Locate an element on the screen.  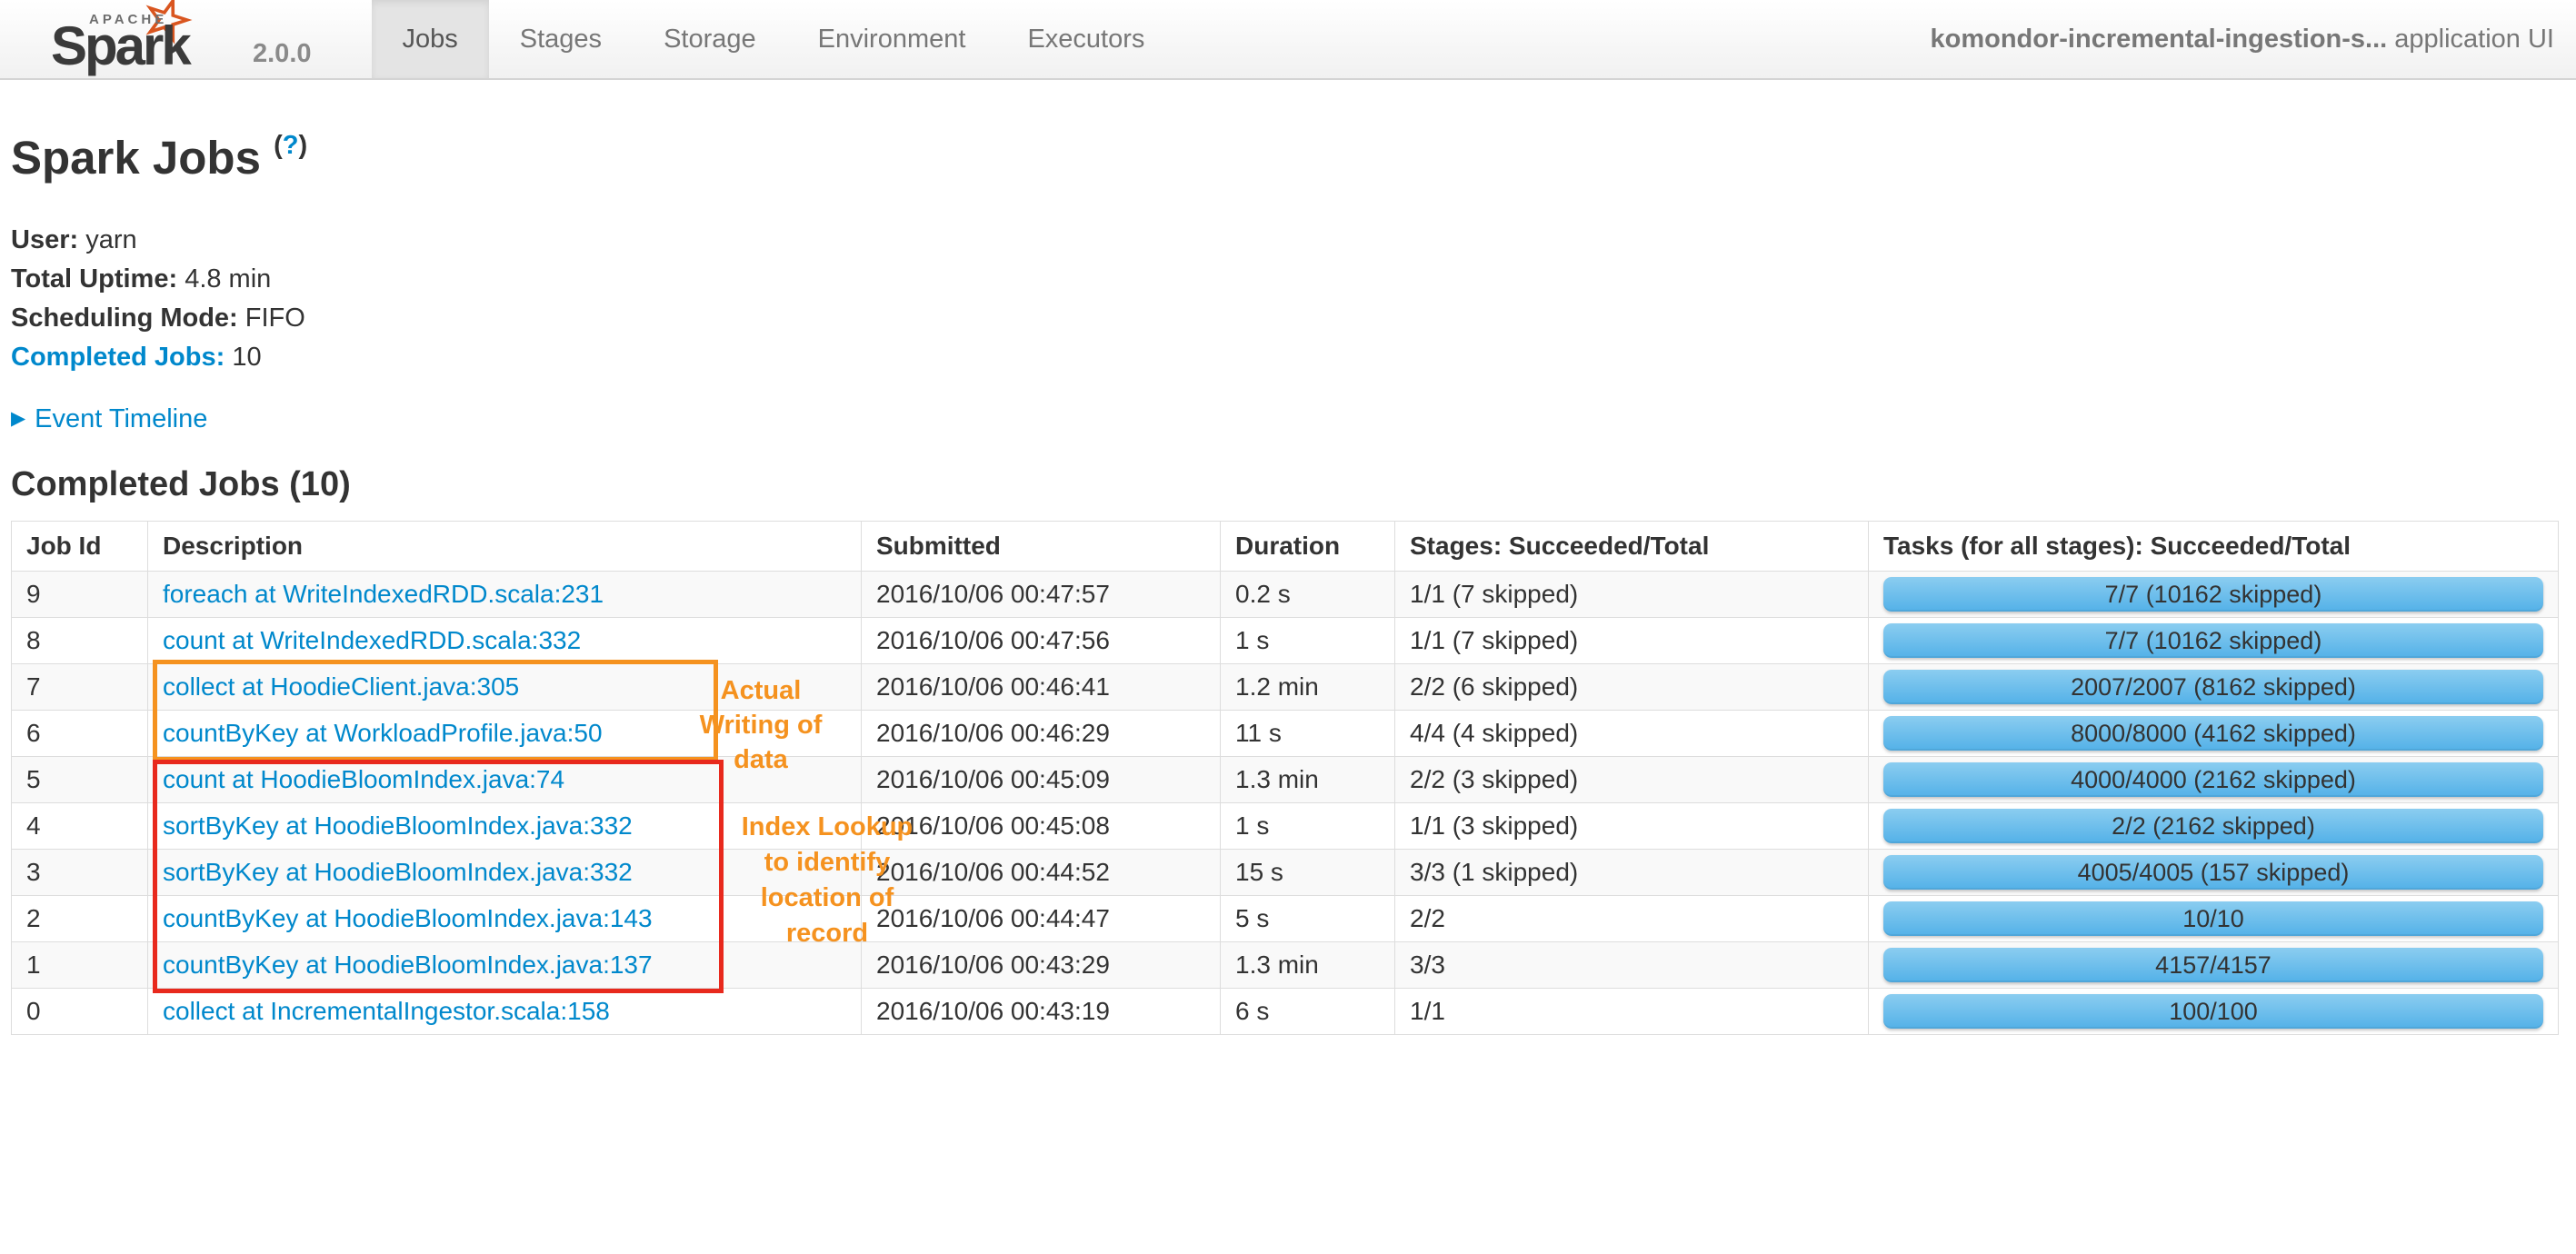
tasks-progress-label: 7/7 (10162 skipped) is located at coordinates (2213, 640).